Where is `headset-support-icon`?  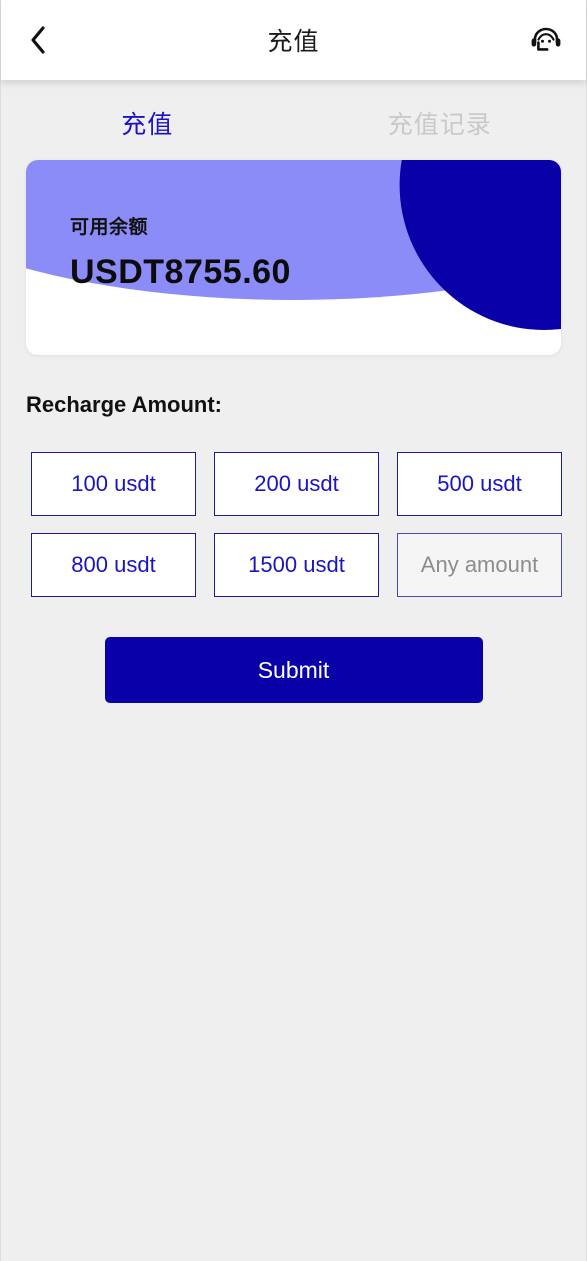
headset-support-icon is located at coordinates (546, 40).